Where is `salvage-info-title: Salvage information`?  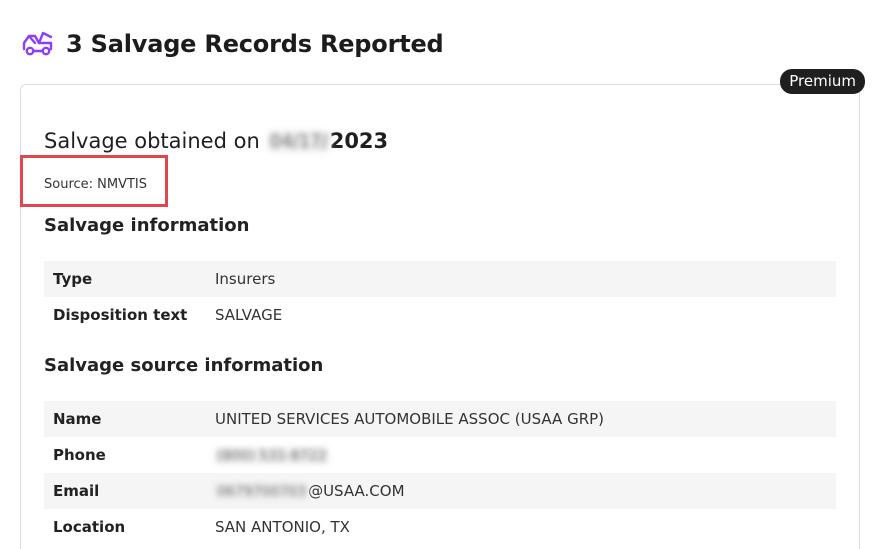 salvage-info-title: Salvage information is located at coordinates (147, 225).